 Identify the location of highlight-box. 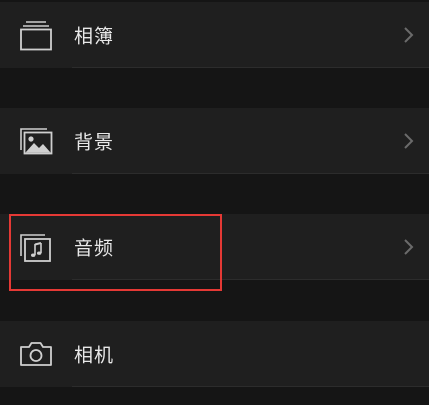
(115, 252).